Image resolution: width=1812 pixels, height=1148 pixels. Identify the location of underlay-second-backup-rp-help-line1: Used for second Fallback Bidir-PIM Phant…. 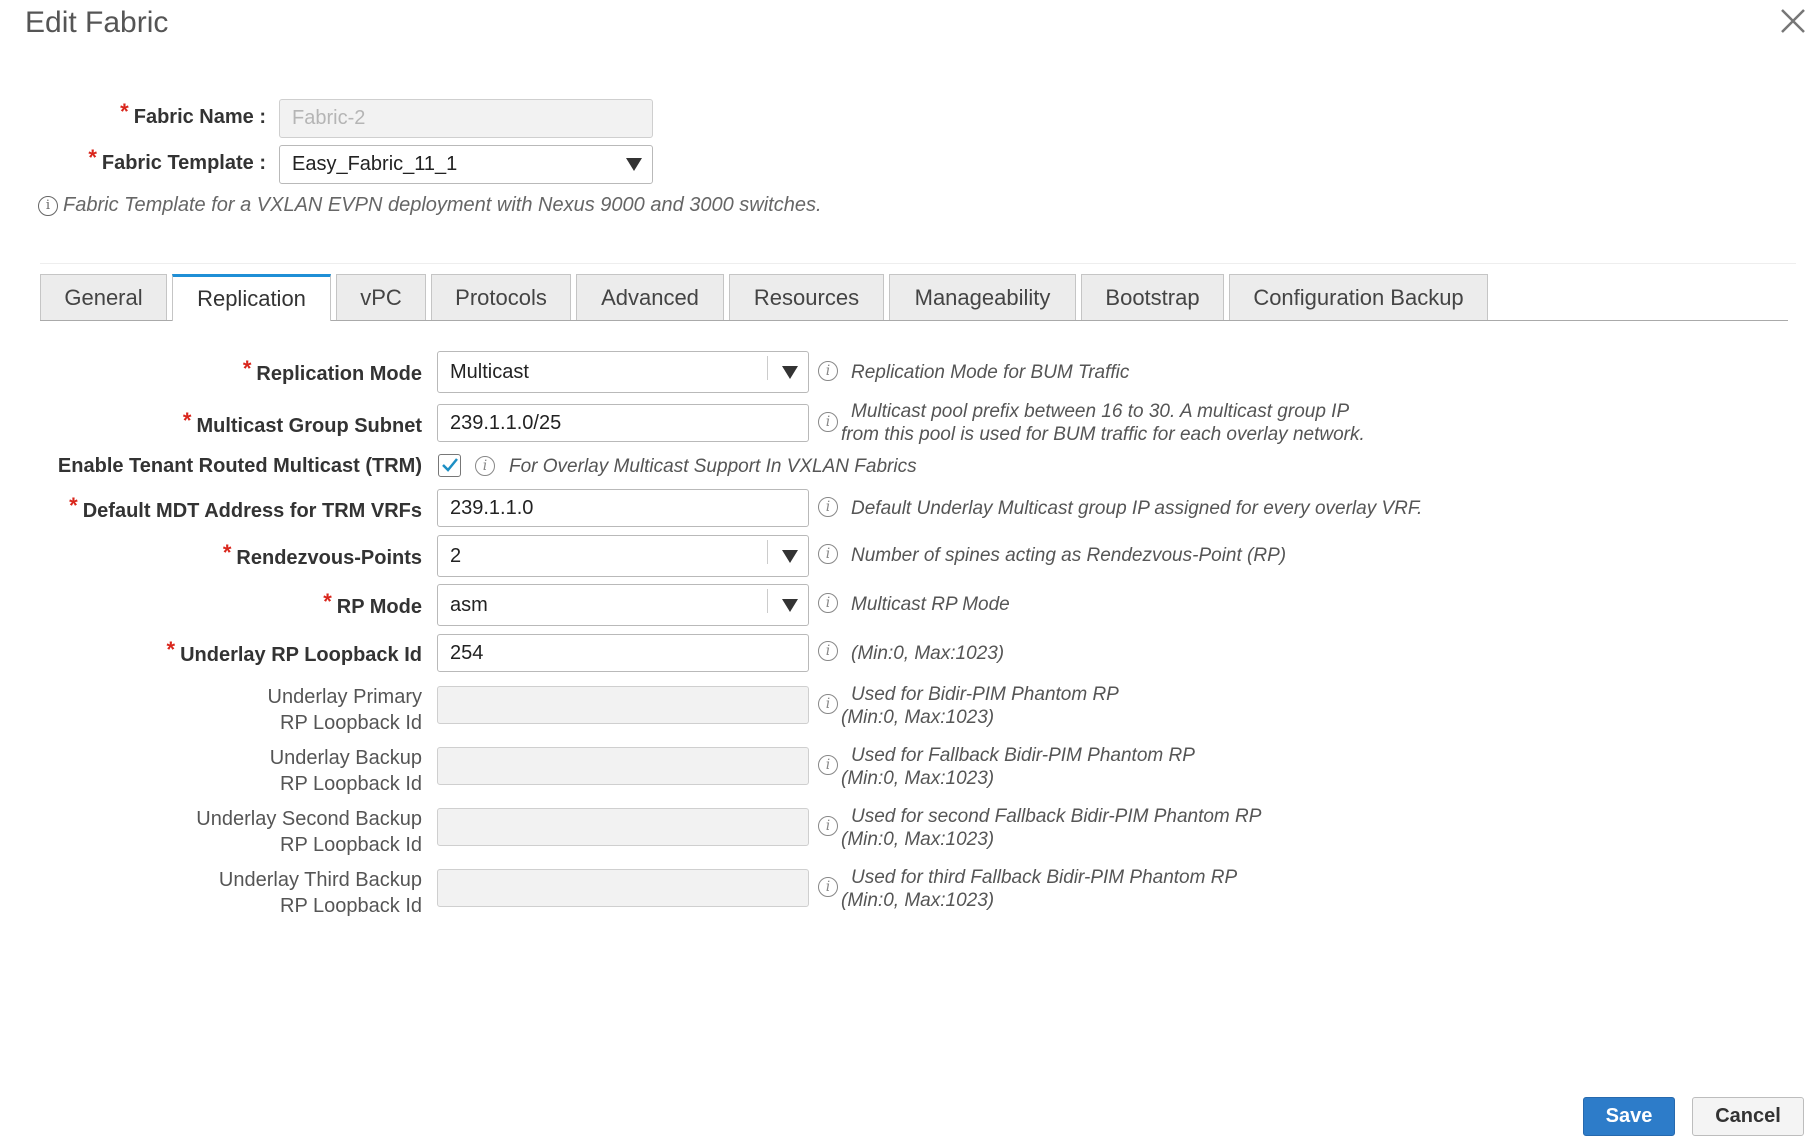
(1056, 816).